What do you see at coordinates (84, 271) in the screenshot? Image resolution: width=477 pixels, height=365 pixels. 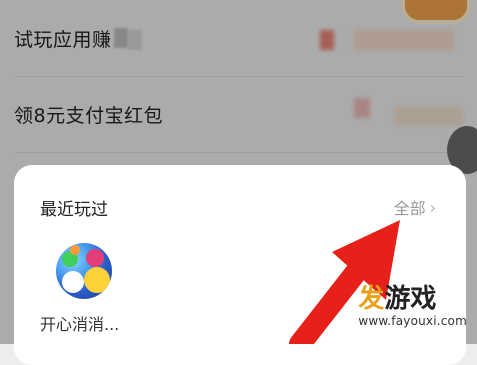 I see `happy-match-game-icon` at bounding box center [84, 271].